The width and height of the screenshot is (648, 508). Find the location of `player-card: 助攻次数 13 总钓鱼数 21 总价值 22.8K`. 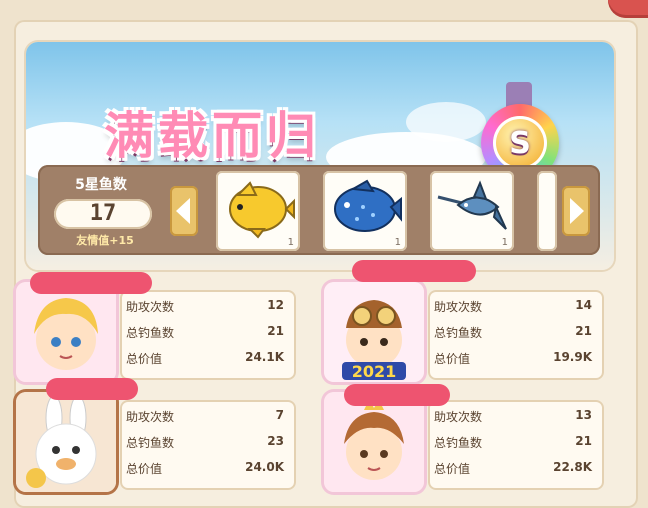

player-card: 助攻次数 13 总钓鱼数 21 总价值 22.8K is located at coordinates (464, 445).